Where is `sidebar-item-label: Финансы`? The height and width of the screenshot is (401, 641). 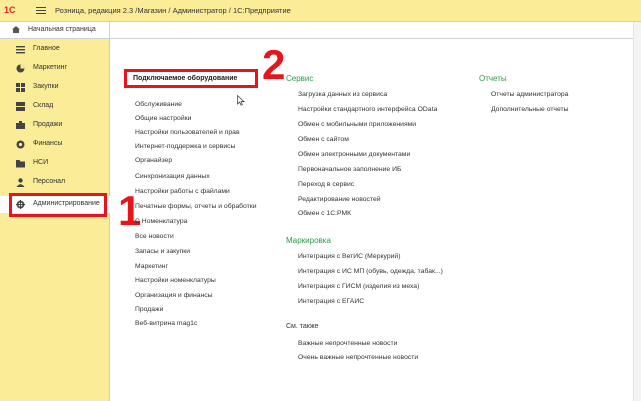
sidebar-item-label: Финансы is located at coordinates (48, 143).